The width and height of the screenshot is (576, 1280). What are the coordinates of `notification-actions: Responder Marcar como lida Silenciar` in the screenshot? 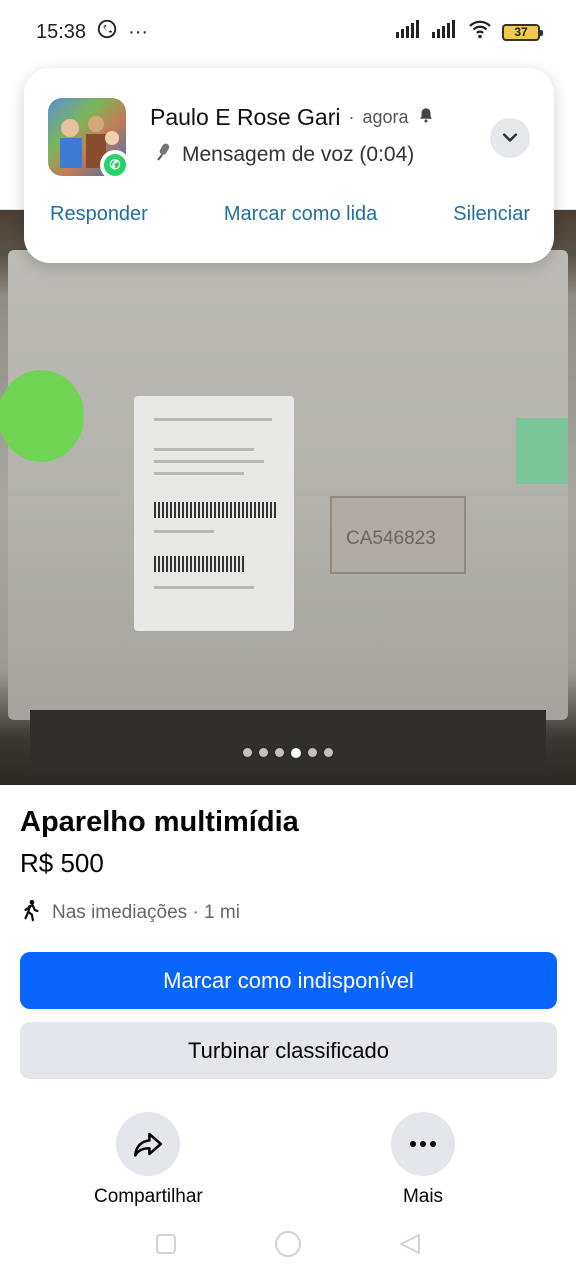 It's located at (290, 214).